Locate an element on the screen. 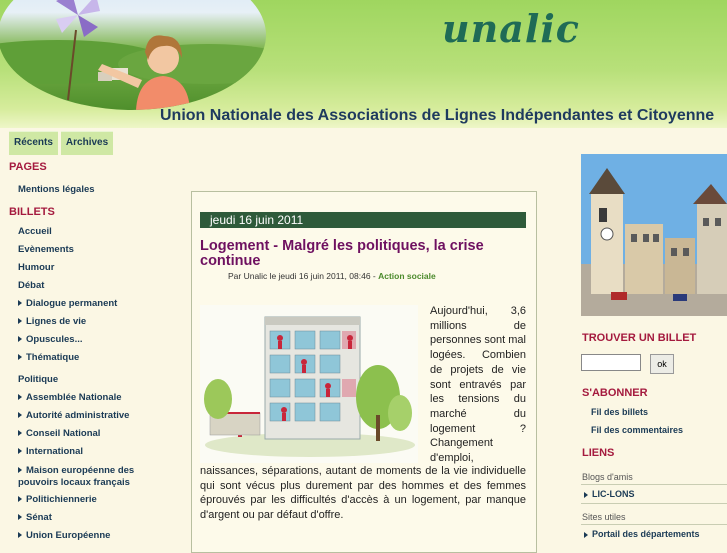  feed-link-billets: Fil des billets is located at coordinates (619, 412).